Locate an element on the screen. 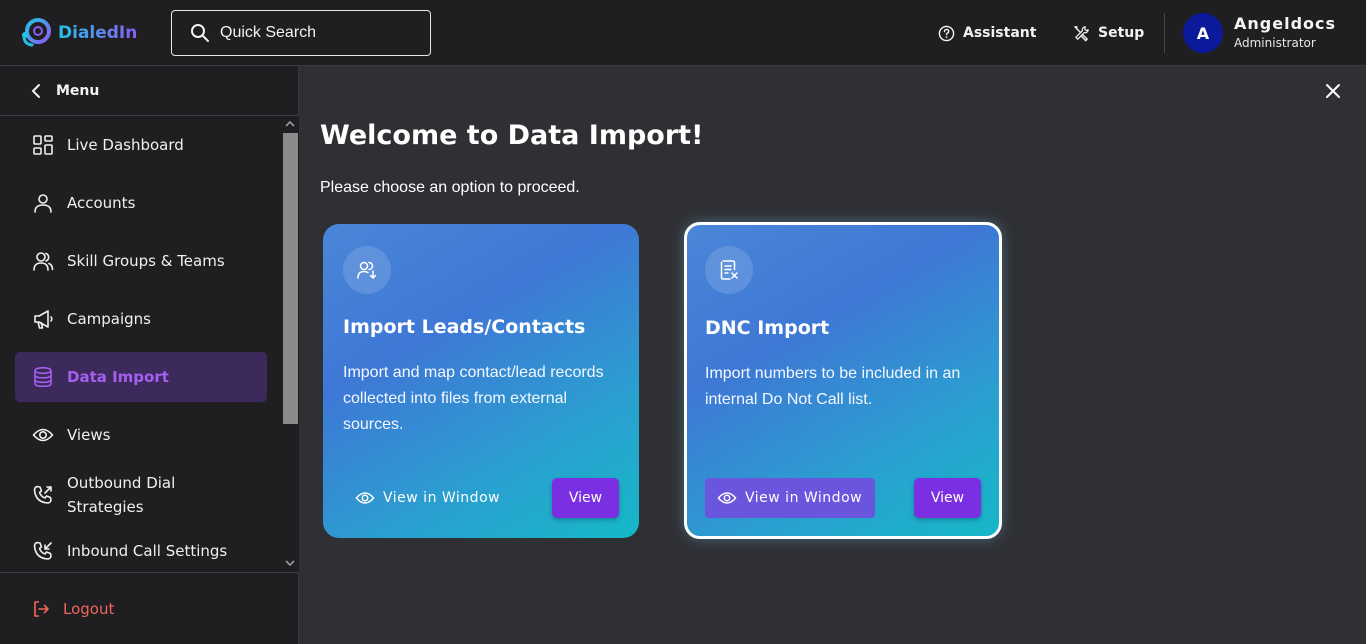 The width and height of the screenshot is (1366, 644). scroll-down-arrow-icon is located at coordinates (290, 563).